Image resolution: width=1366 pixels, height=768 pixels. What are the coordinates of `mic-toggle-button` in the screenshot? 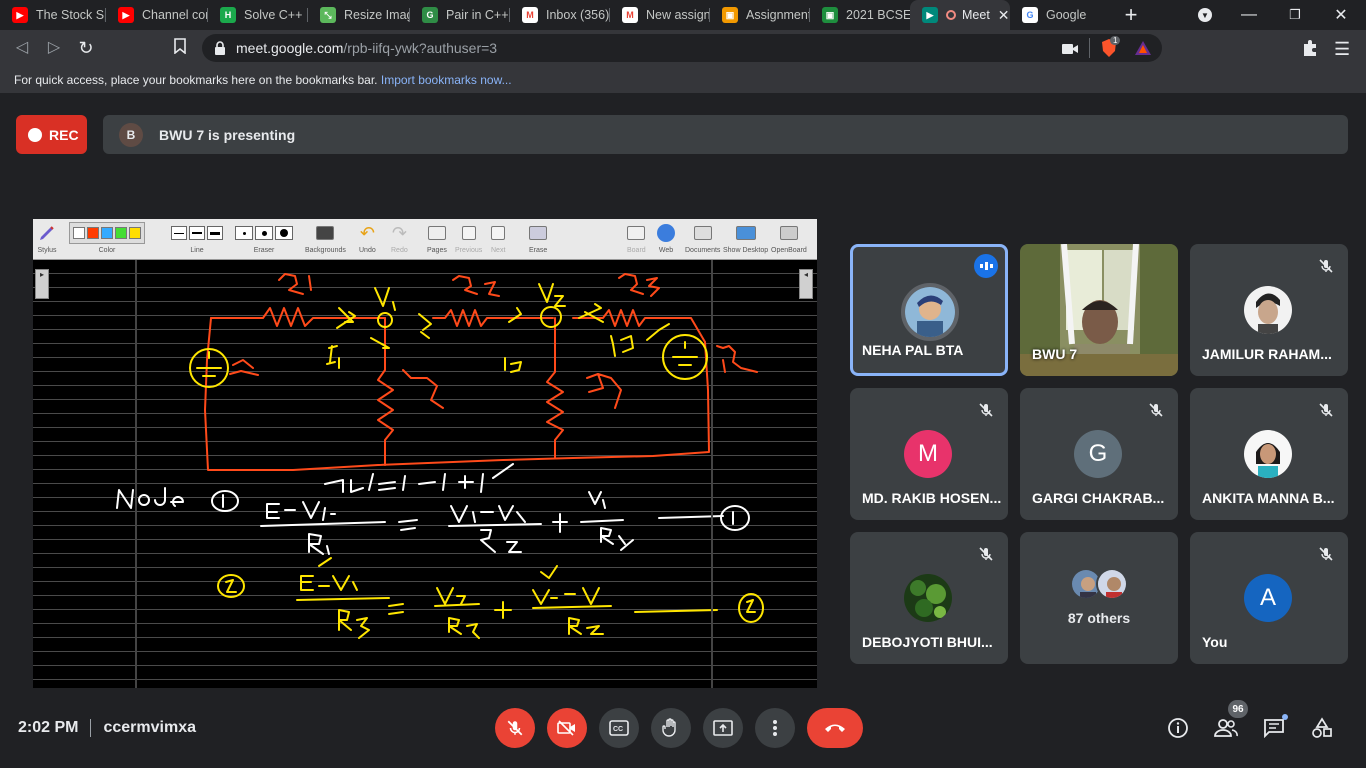 It's located at (515, 728).